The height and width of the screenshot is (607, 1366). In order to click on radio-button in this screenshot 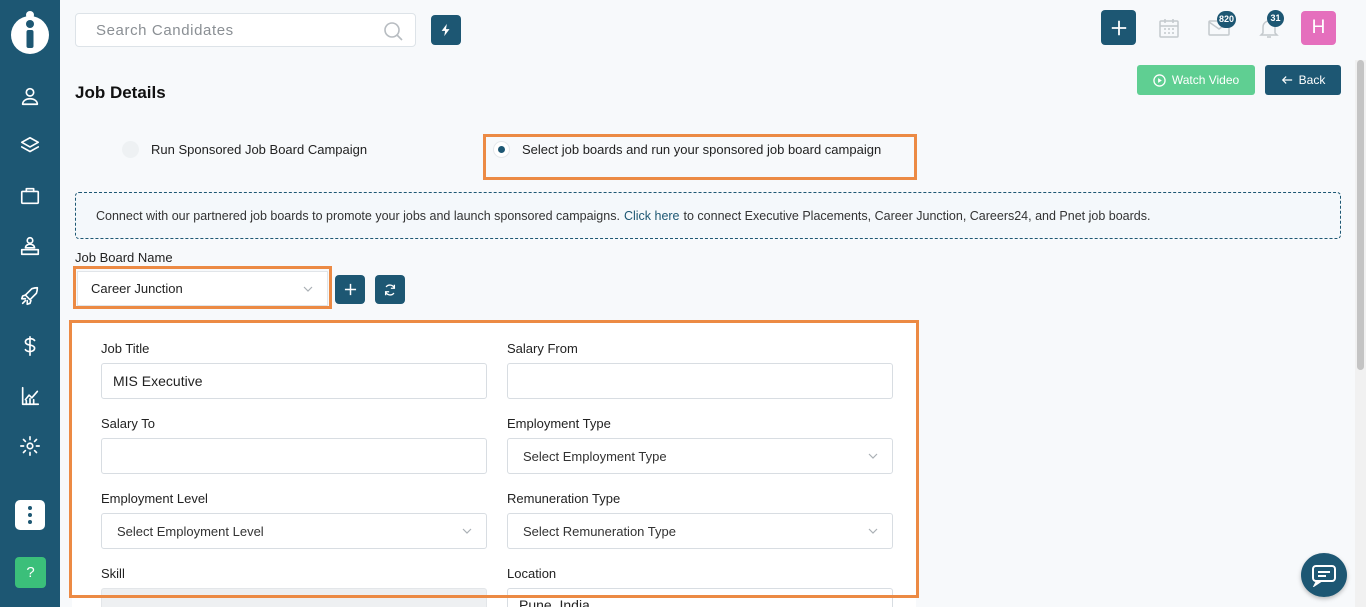, I will do `click(130, 149)`.